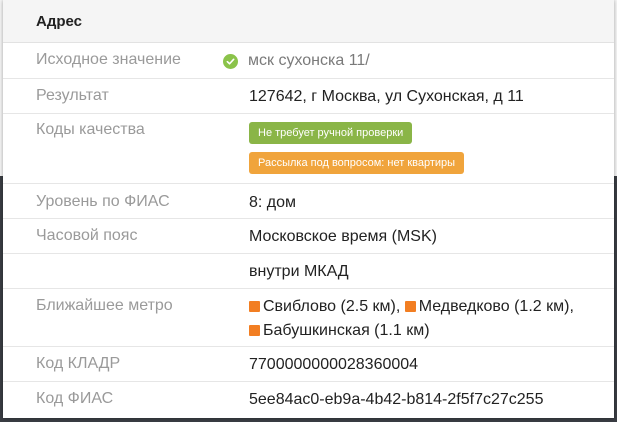  Describe the element at coordinates (396, 399) in the screenshot. I see `fias-code-value: 5ee84ac0-eb9a-4b42-b814-2f5f7c27c255` at that location.